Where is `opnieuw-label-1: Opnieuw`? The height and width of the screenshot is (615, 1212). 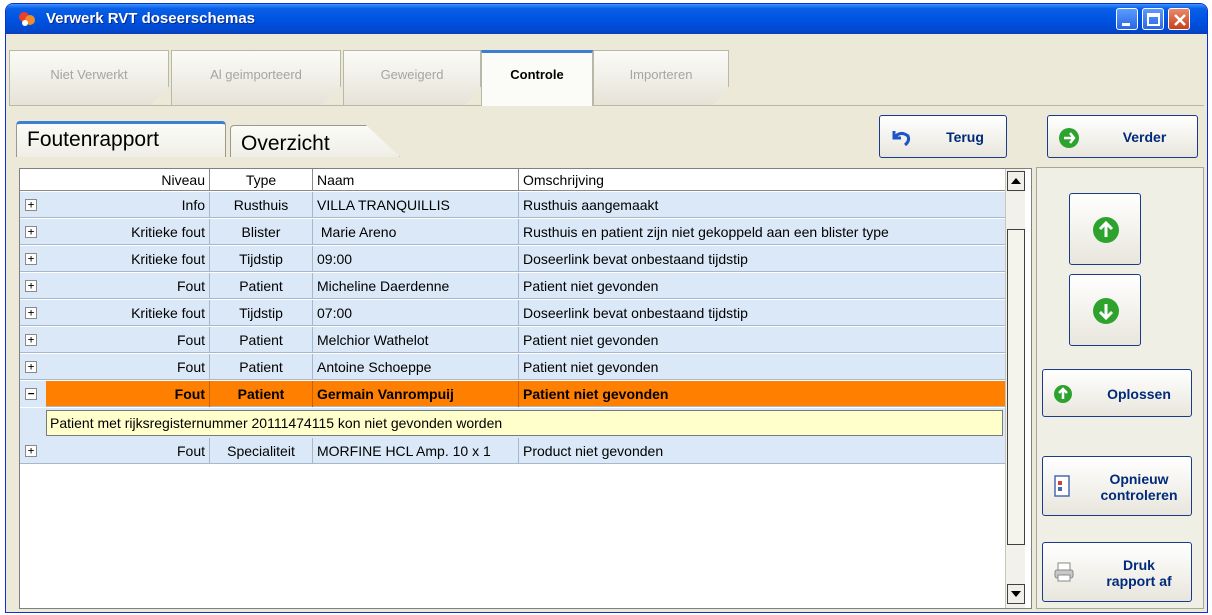 opnieuw-label-1: Opnieuw is located at coordinates (1139, 479).